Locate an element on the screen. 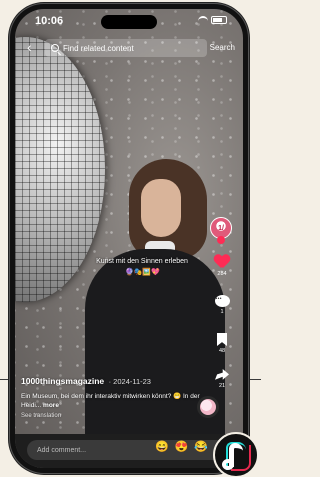 The image size is (320, 477). quick-emoji-1: 😄 is located at coordinates (162, 446).